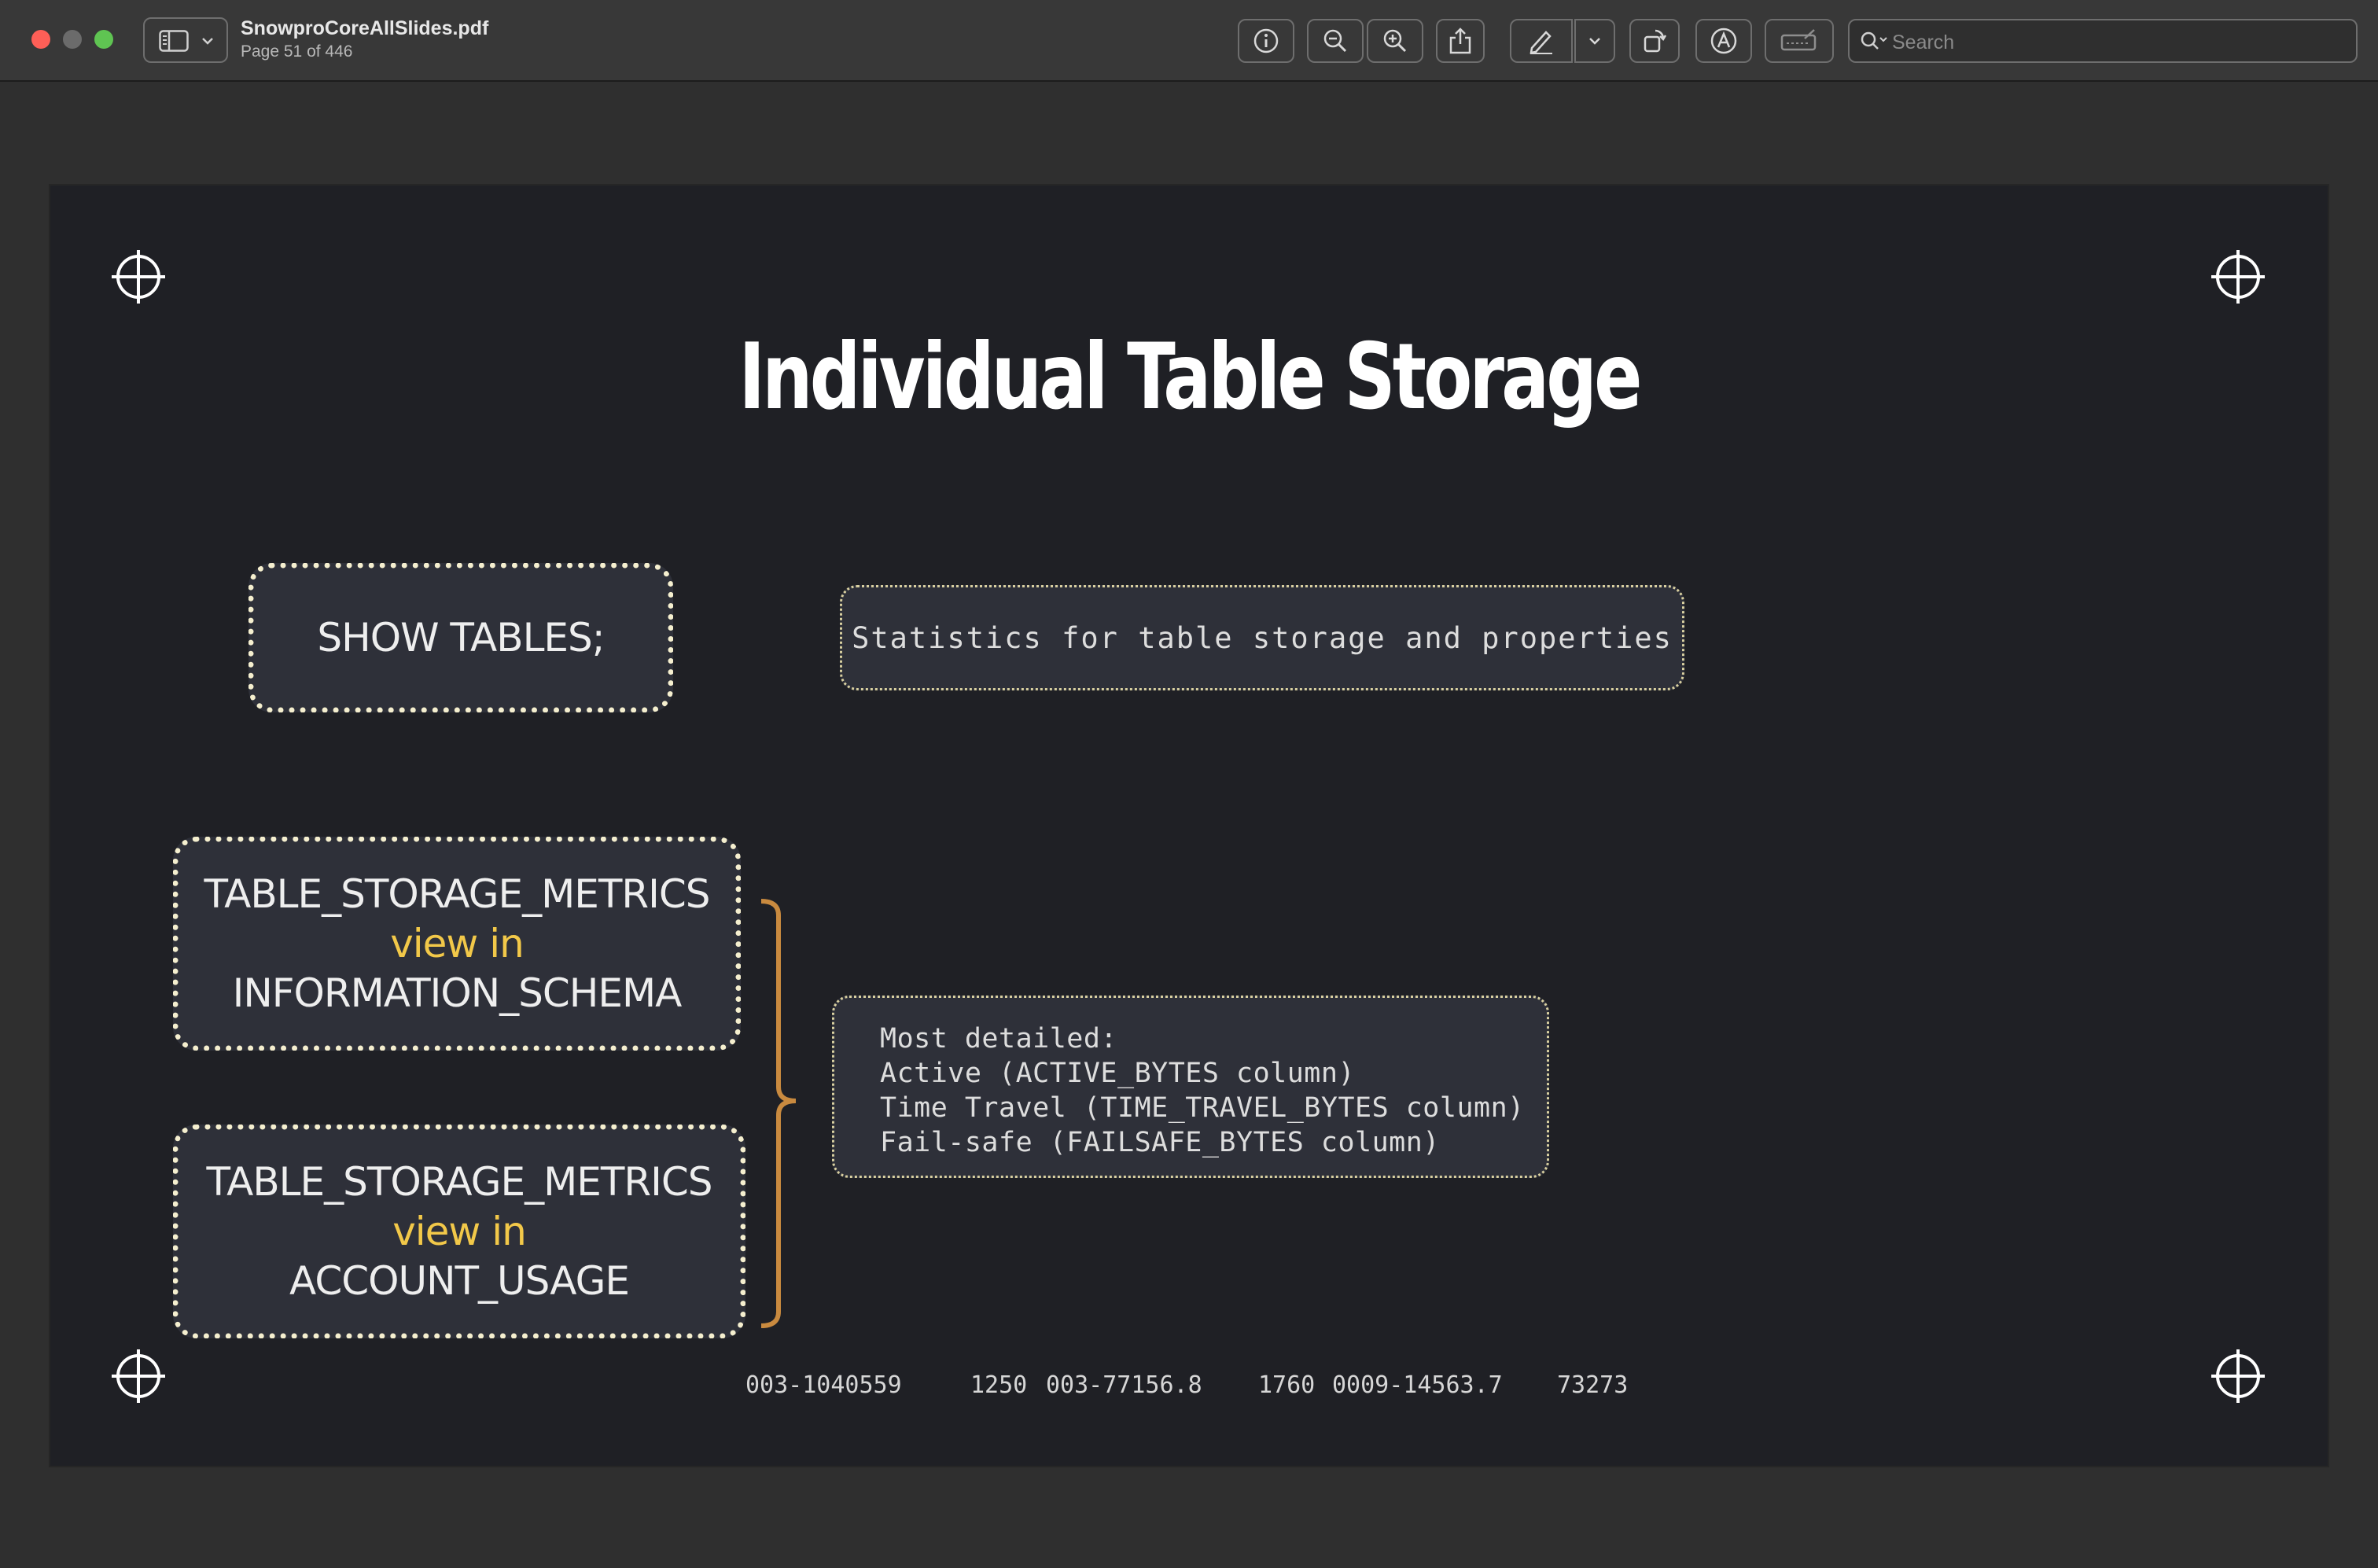  I want to click on show-tables-text: SHOW TABLES;, so click(461, 637).